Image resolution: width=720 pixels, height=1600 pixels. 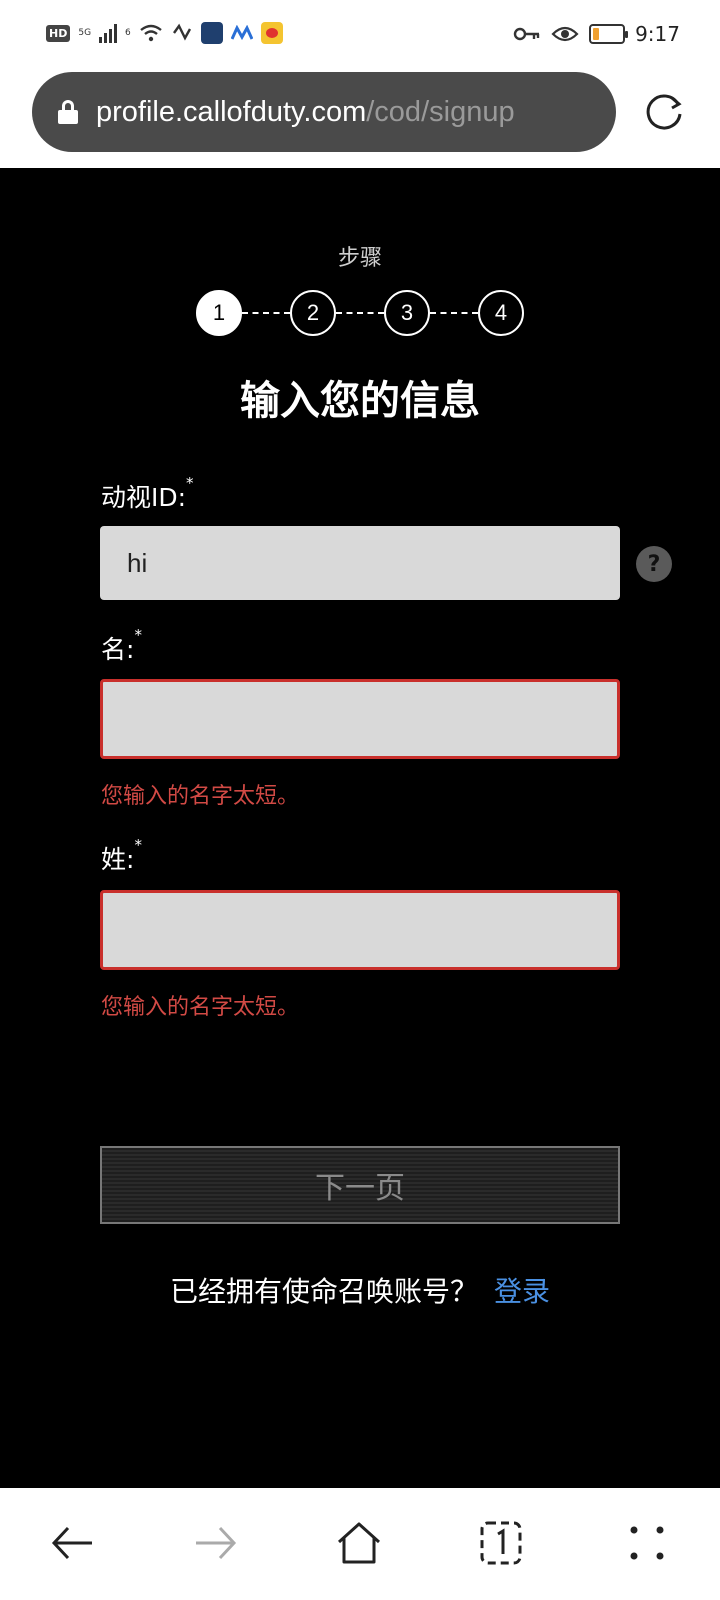 What do you see at coordinates (200, 1007) in the screenshot?
I see `last-name-error: 您输入的名字太短。` at bounding box center [200, 1007].